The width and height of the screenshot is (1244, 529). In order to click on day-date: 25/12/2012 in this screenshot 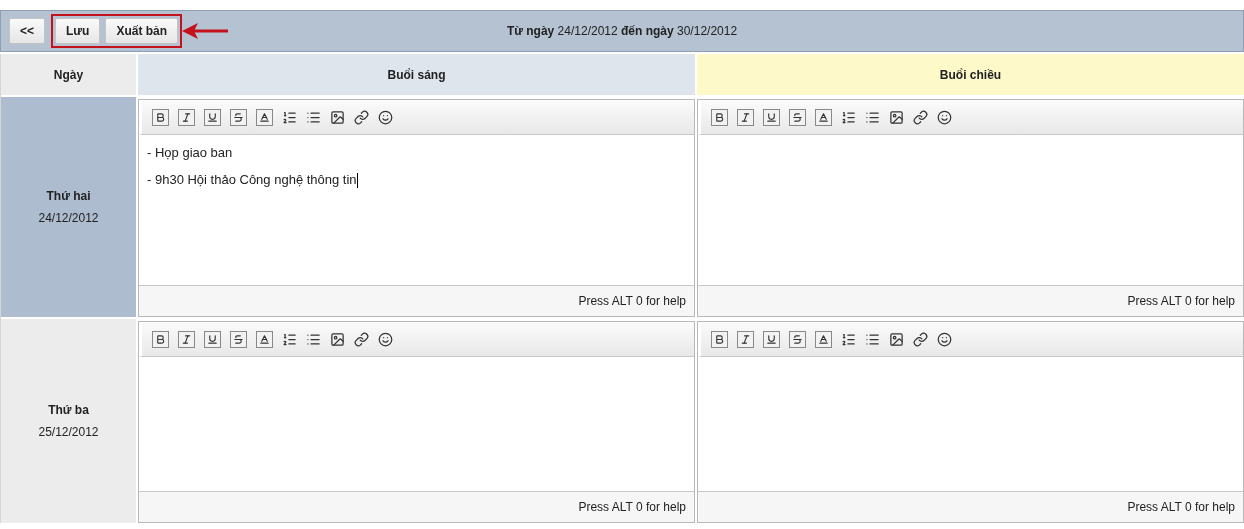, I will do `click(68, 432)`.